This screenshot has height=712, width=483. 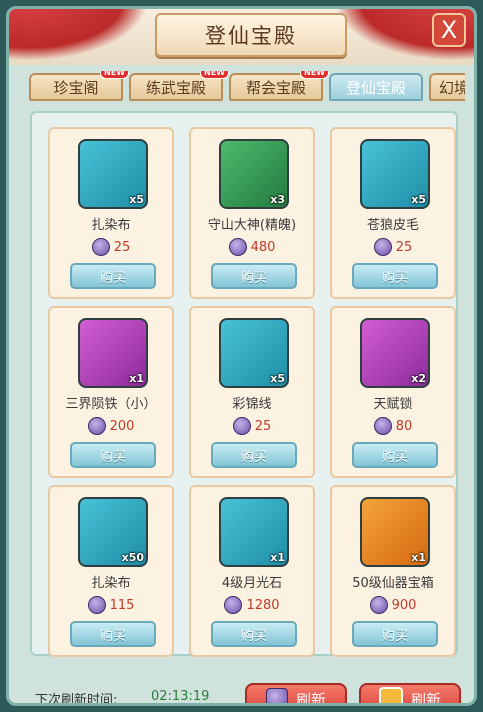 I want to click on item-price: 200, so click(x=111, y=426).